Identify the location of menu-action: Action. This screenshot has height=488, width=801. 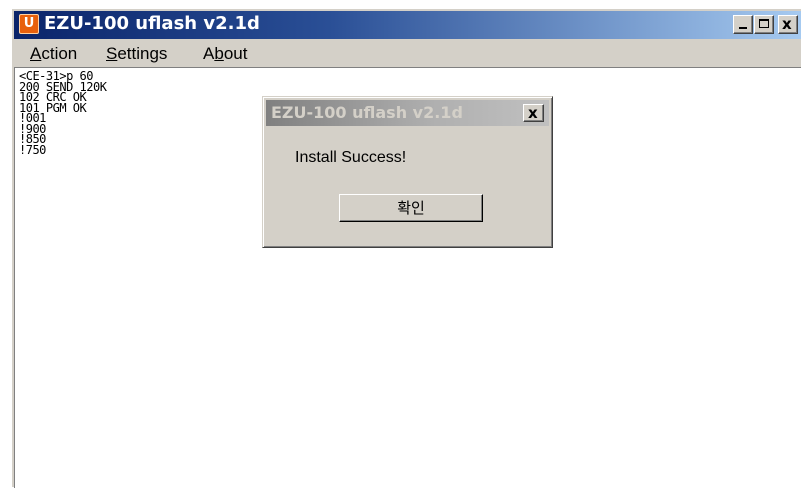
(53, 54).